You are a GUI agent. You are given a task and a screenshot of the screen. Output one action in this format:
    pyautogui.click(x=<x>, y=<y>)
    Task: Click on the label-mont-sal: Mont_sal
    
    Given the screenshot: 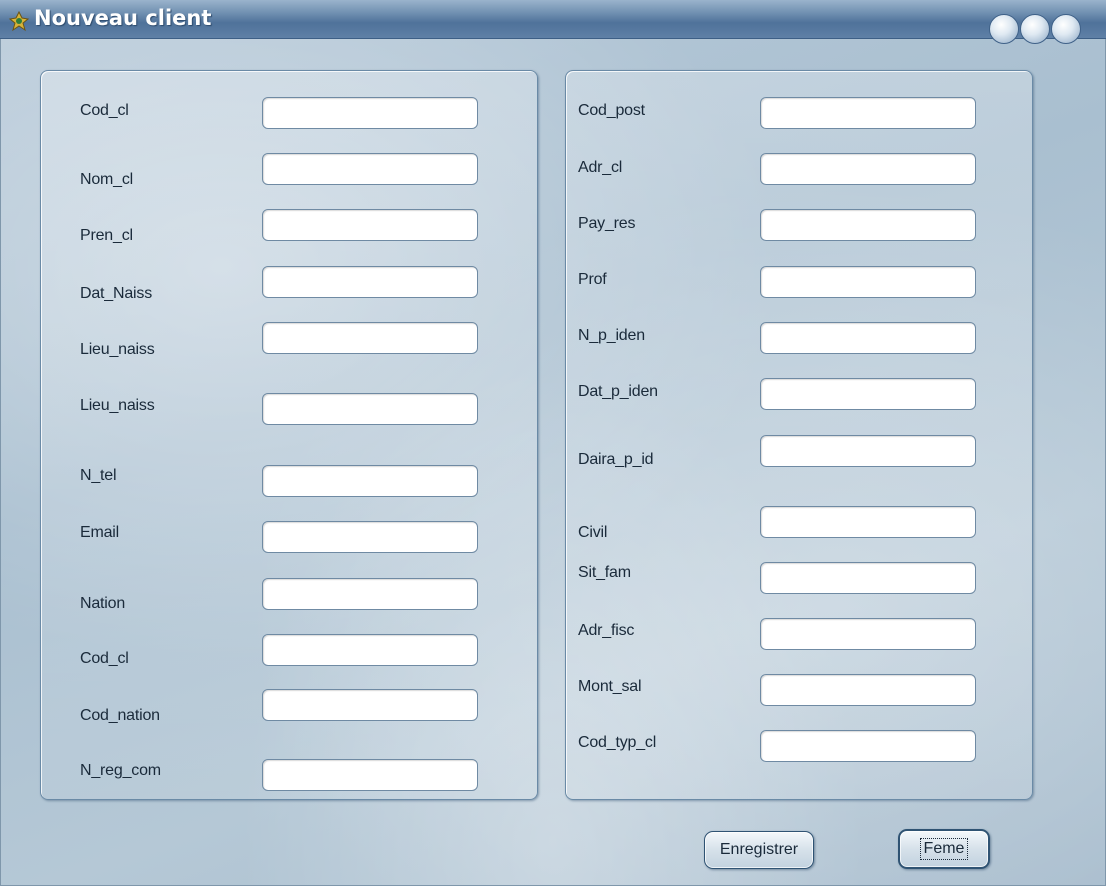 What is the action you would take?
    pyautogui.click(x=610, y=686)
    